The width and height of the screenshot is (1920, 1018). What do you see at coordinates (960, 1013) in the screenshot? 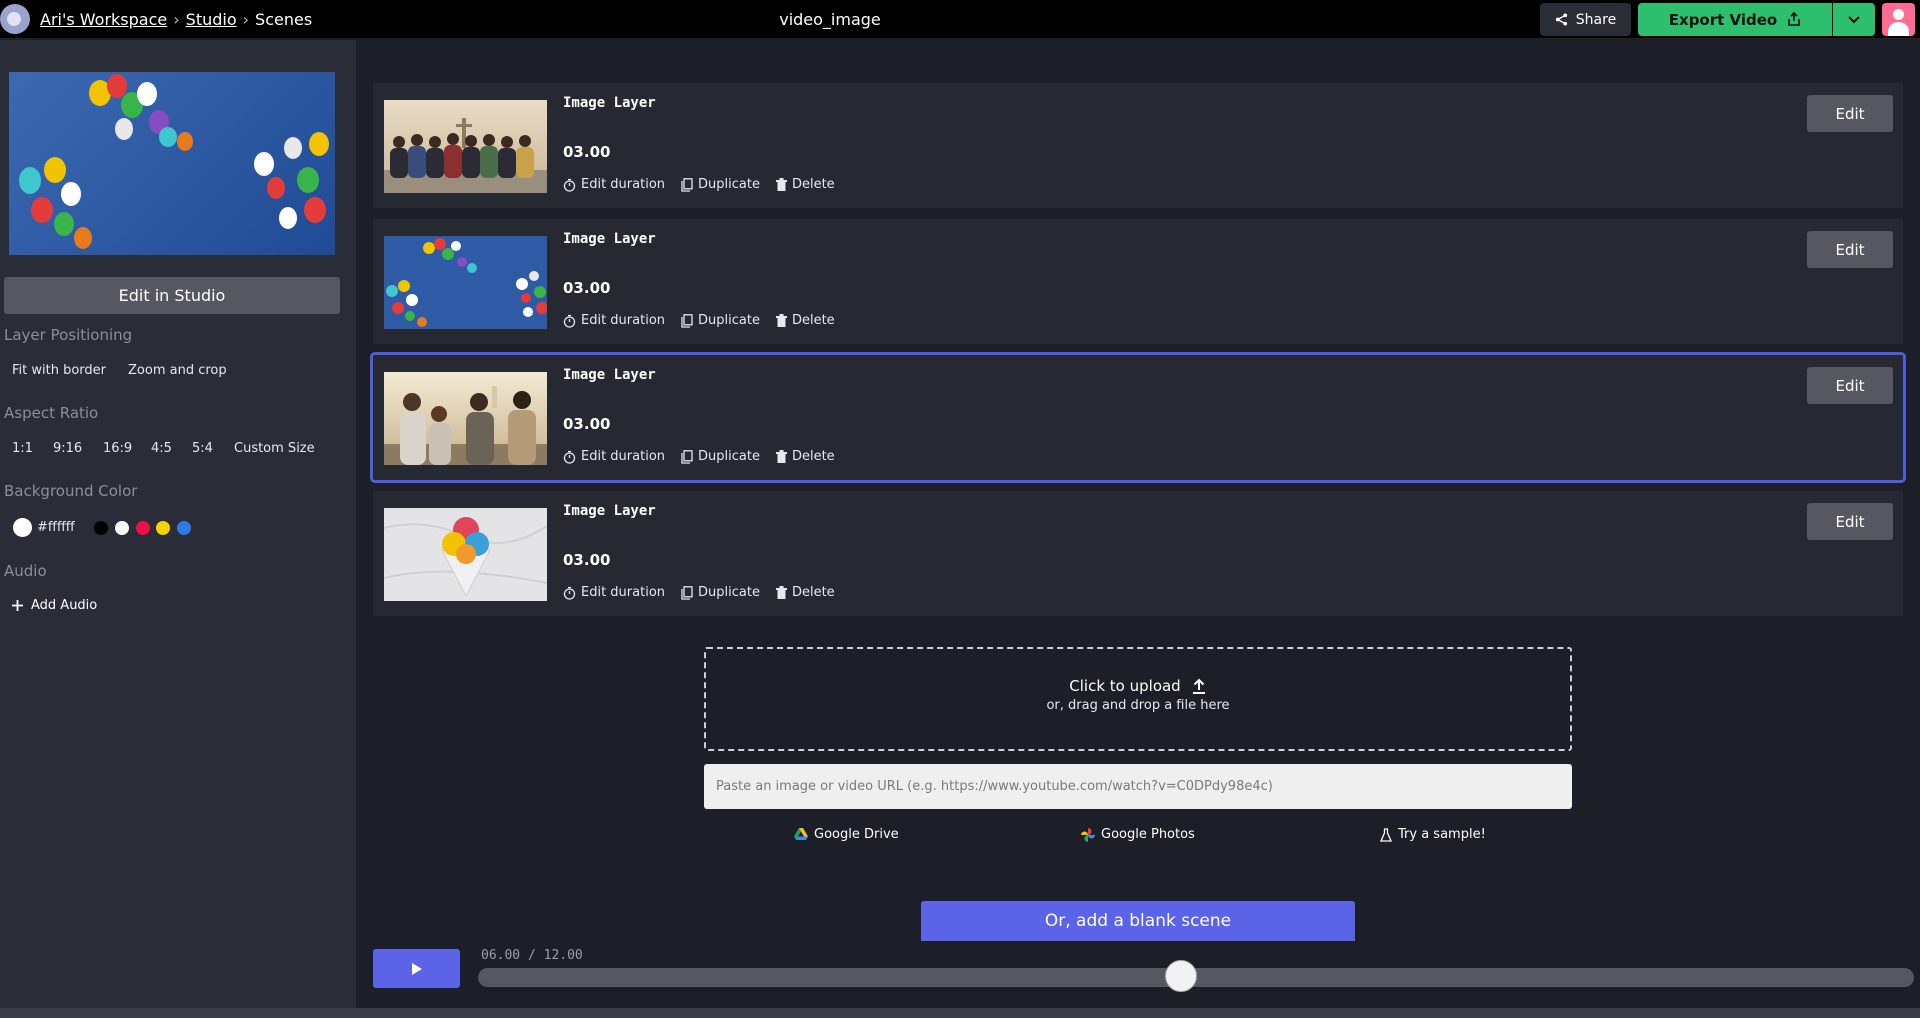
I see `bottom-scrollbar` at bounding box center [960, 1013].